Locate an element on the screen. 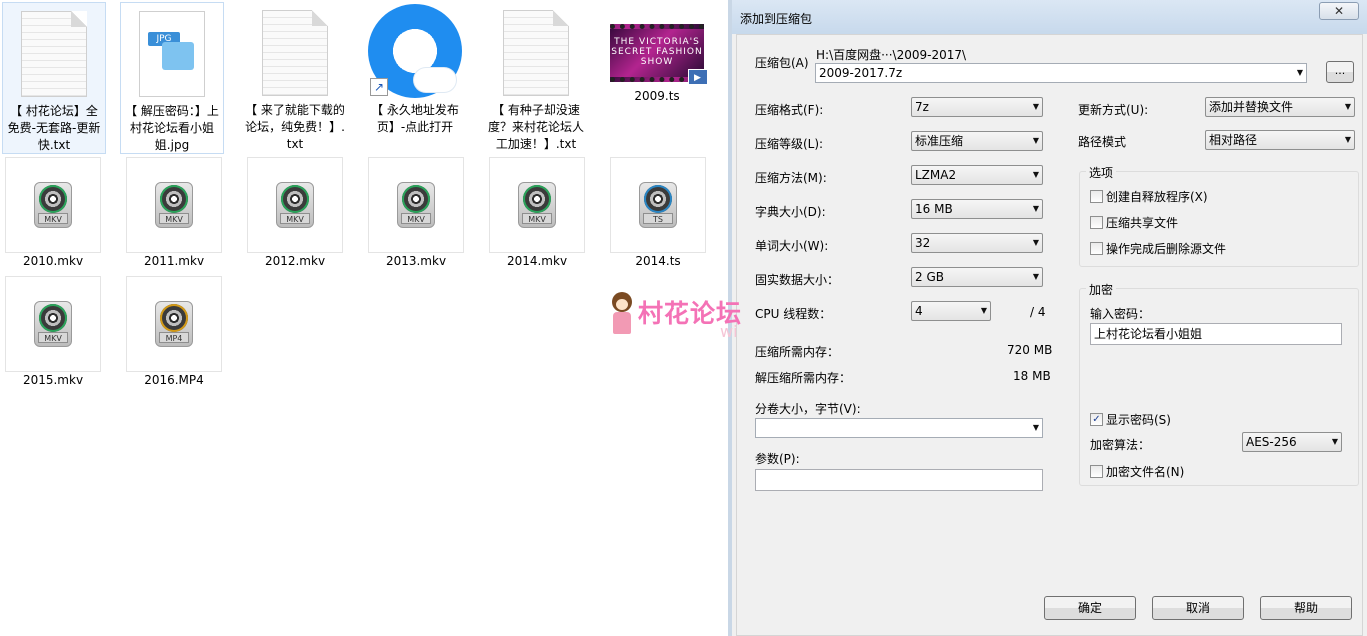  encrypt-names-checkbox: 加密文件名(N) is located at coordinates (1137, 471).